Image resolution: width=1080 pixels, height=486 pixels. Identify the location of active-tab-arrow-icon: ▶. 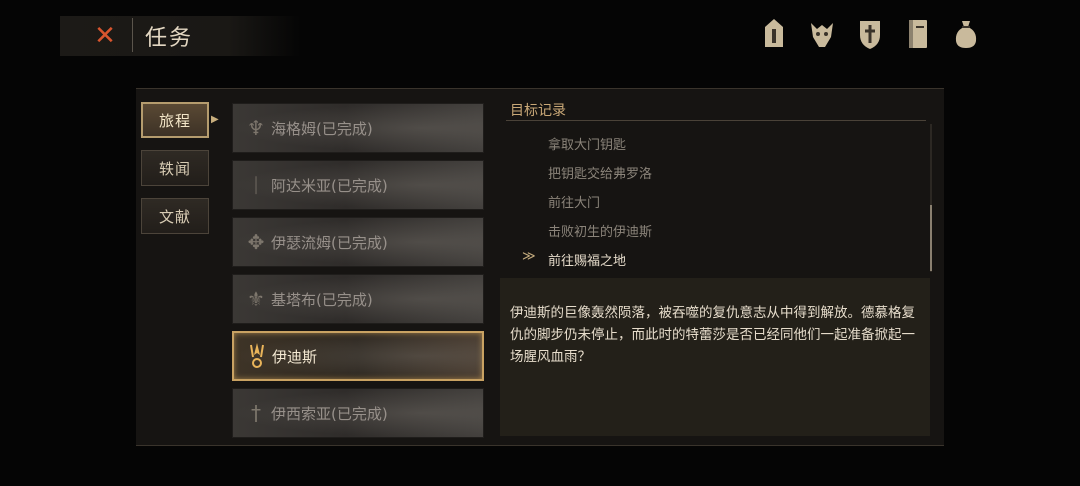
(215, 119).